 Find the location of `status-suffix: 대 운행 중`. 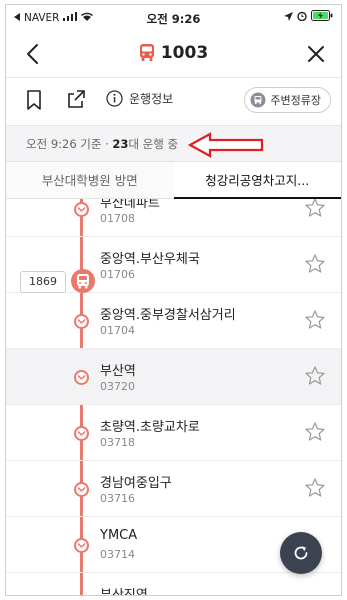

status-suffix: 대 운행 중 is located at coordinates (153, 144).